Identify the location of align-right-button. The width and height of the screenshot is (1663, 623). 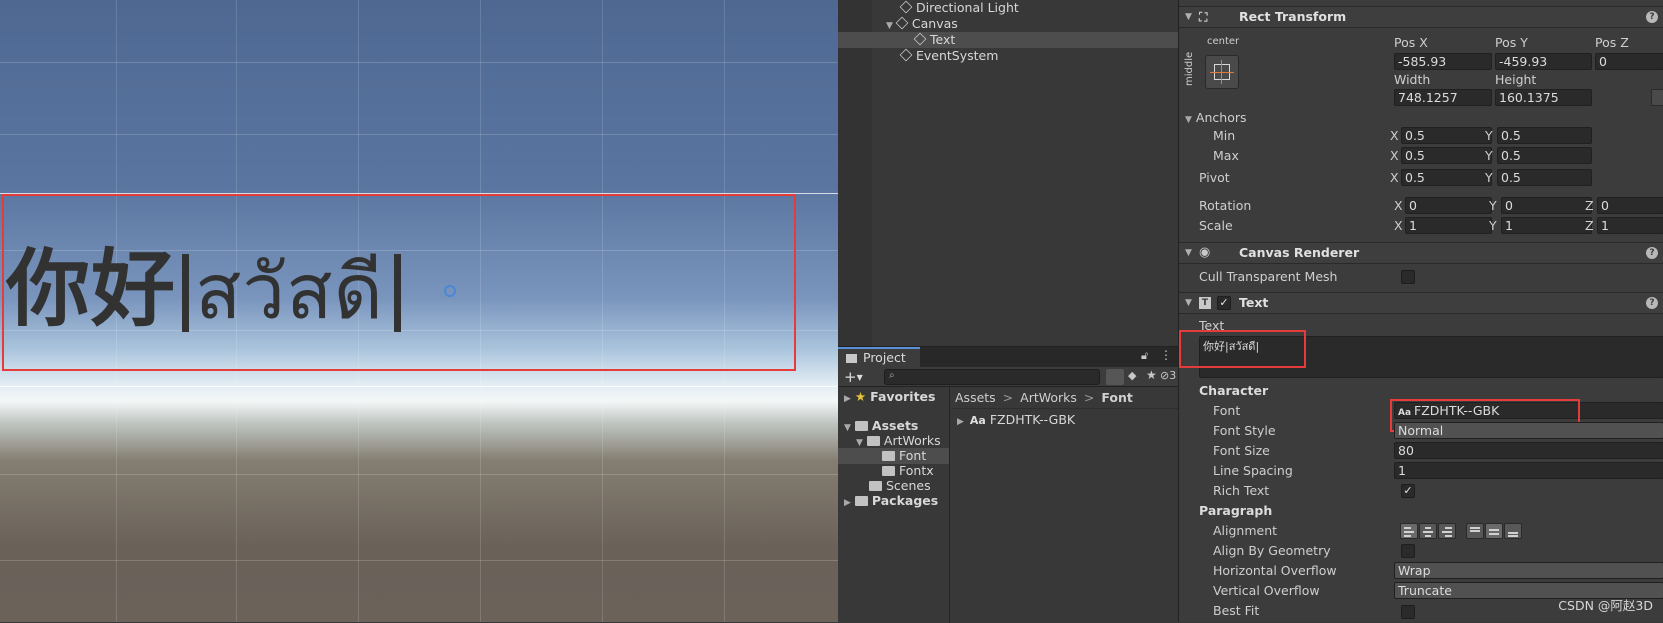
(1447, 531).